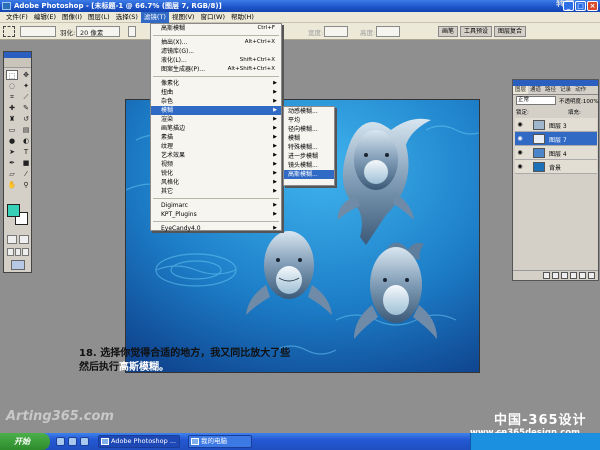 Image resolution: width=600 pixels, height=450 pixels. I want to click on blur-submenu-item: 进一步模糊, so click(309, 156).